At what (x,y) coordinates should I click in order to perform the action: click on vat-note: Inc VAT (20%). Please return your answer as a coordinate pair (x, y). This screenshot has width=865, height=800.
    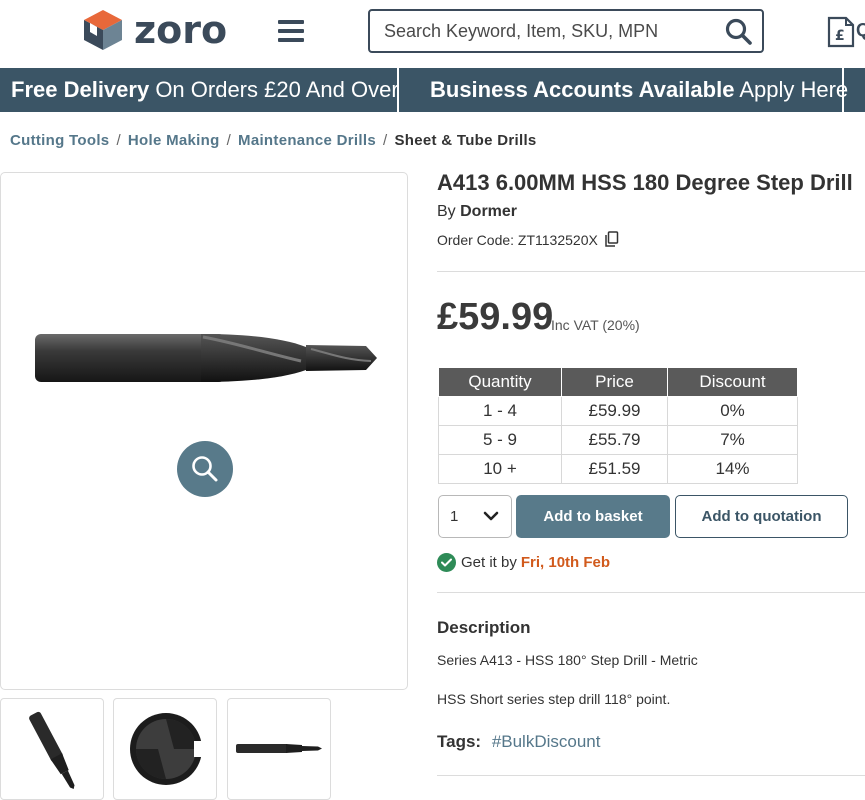
    Looking at the image, I should click on (595, 325).